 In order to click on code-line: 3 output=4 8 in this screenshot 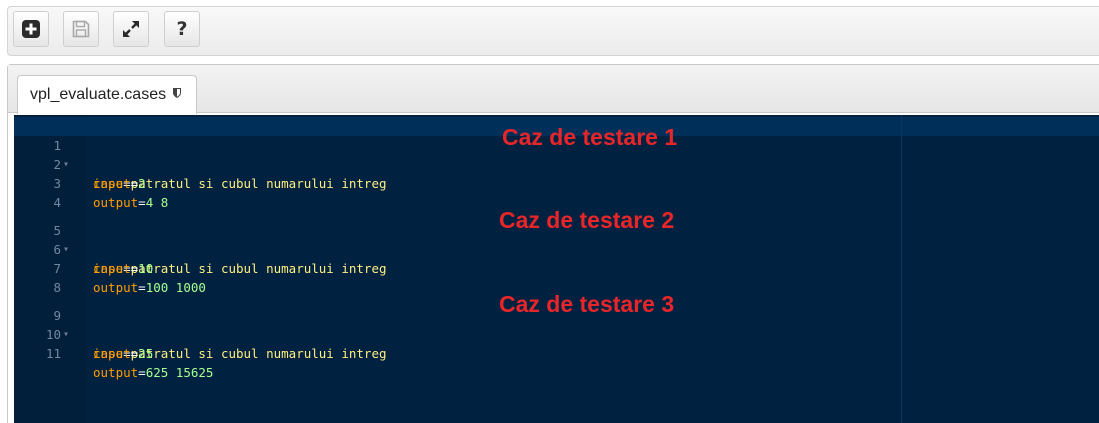, I will do `click(556, 182)`.